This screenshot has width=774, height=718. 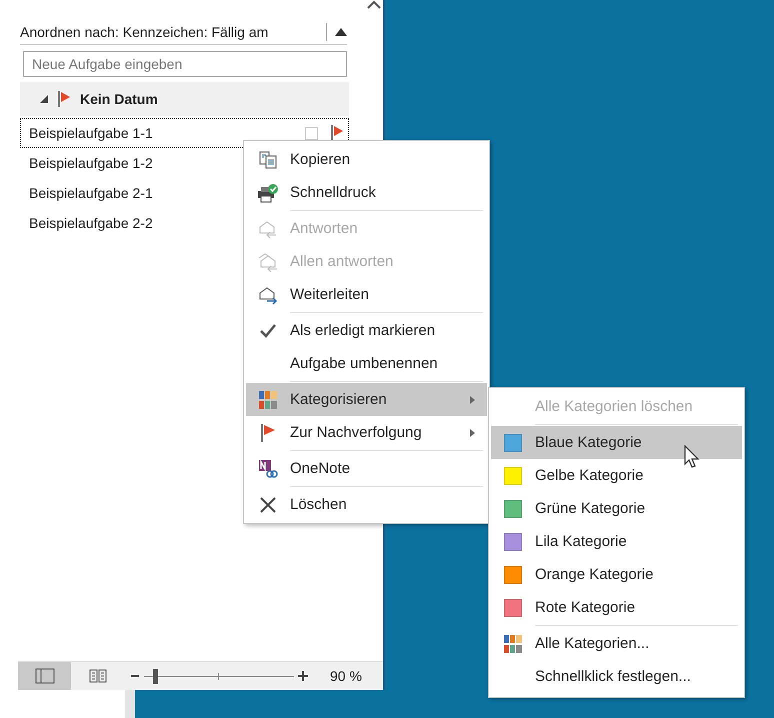 I want to click on delete-icon, so click(x=268, y=505).